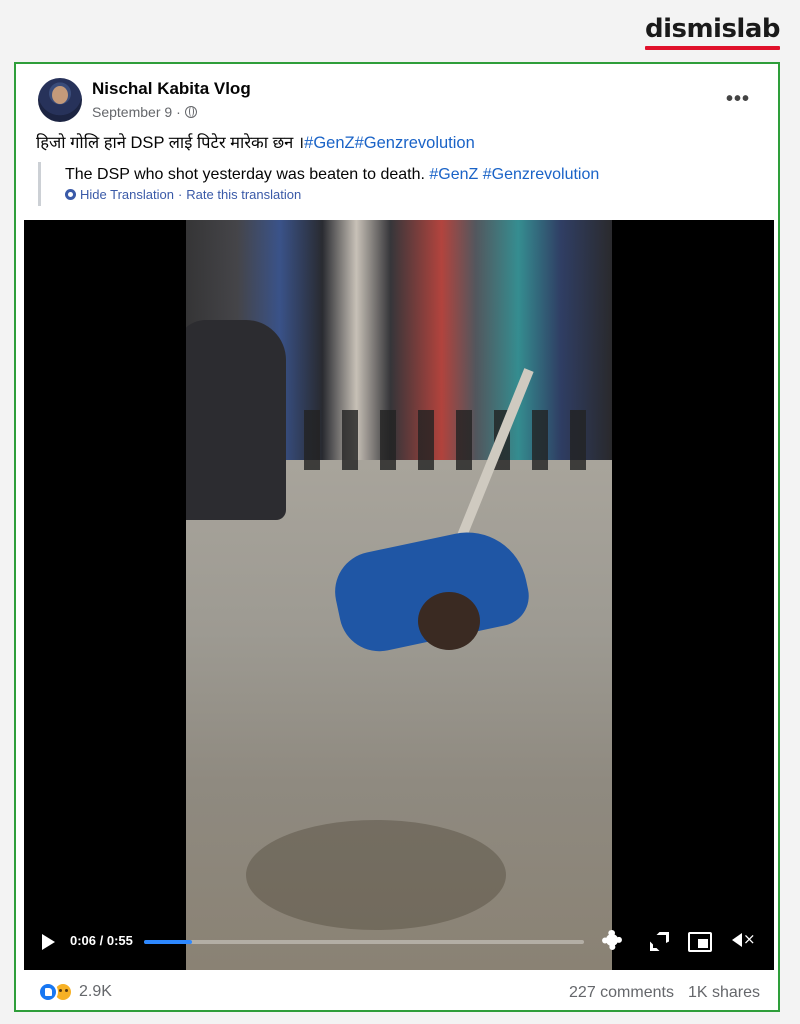 Image resolution: width=800 pixels, height=1024 pixels. I want to click on video-time: 0:06 / 0:55, so click(101, 940).